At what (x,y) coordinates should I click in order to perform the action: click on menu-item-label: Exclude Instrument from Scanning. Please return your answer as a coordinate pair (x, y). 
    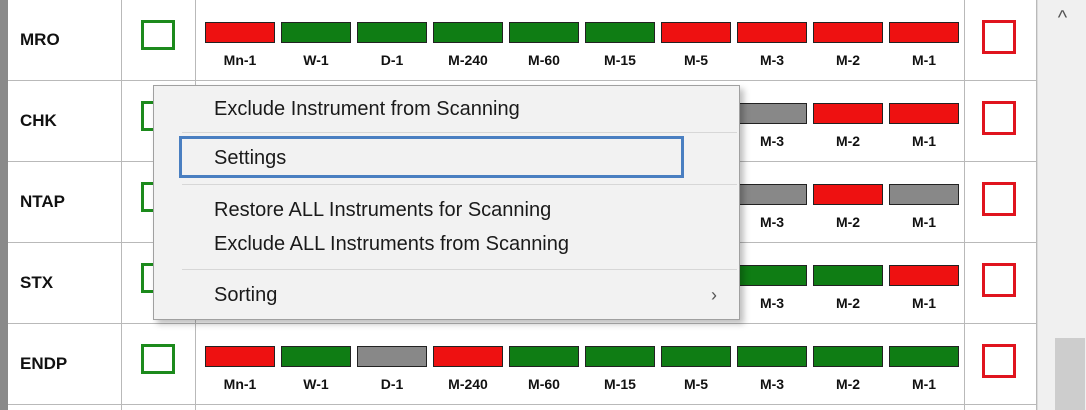
    Looking at the image, I should click on (367, 109).